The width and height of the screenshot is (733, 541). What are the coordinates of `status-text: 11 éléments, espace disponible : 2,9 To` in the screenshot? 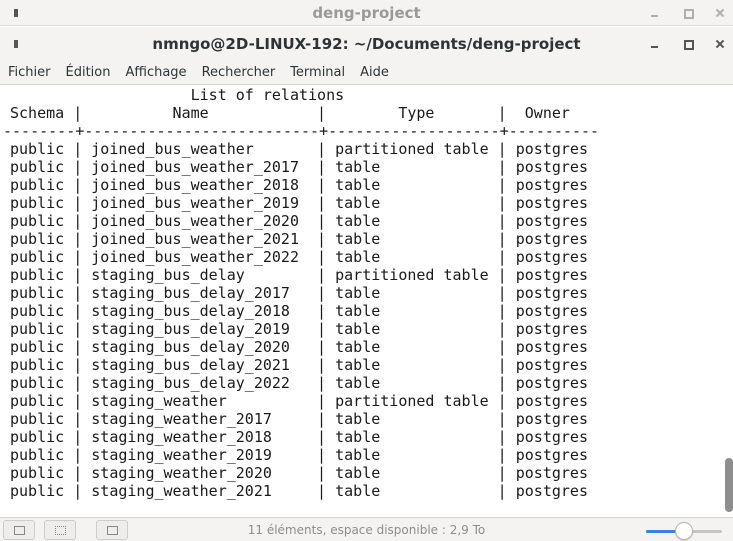 It's located at (366, 530).